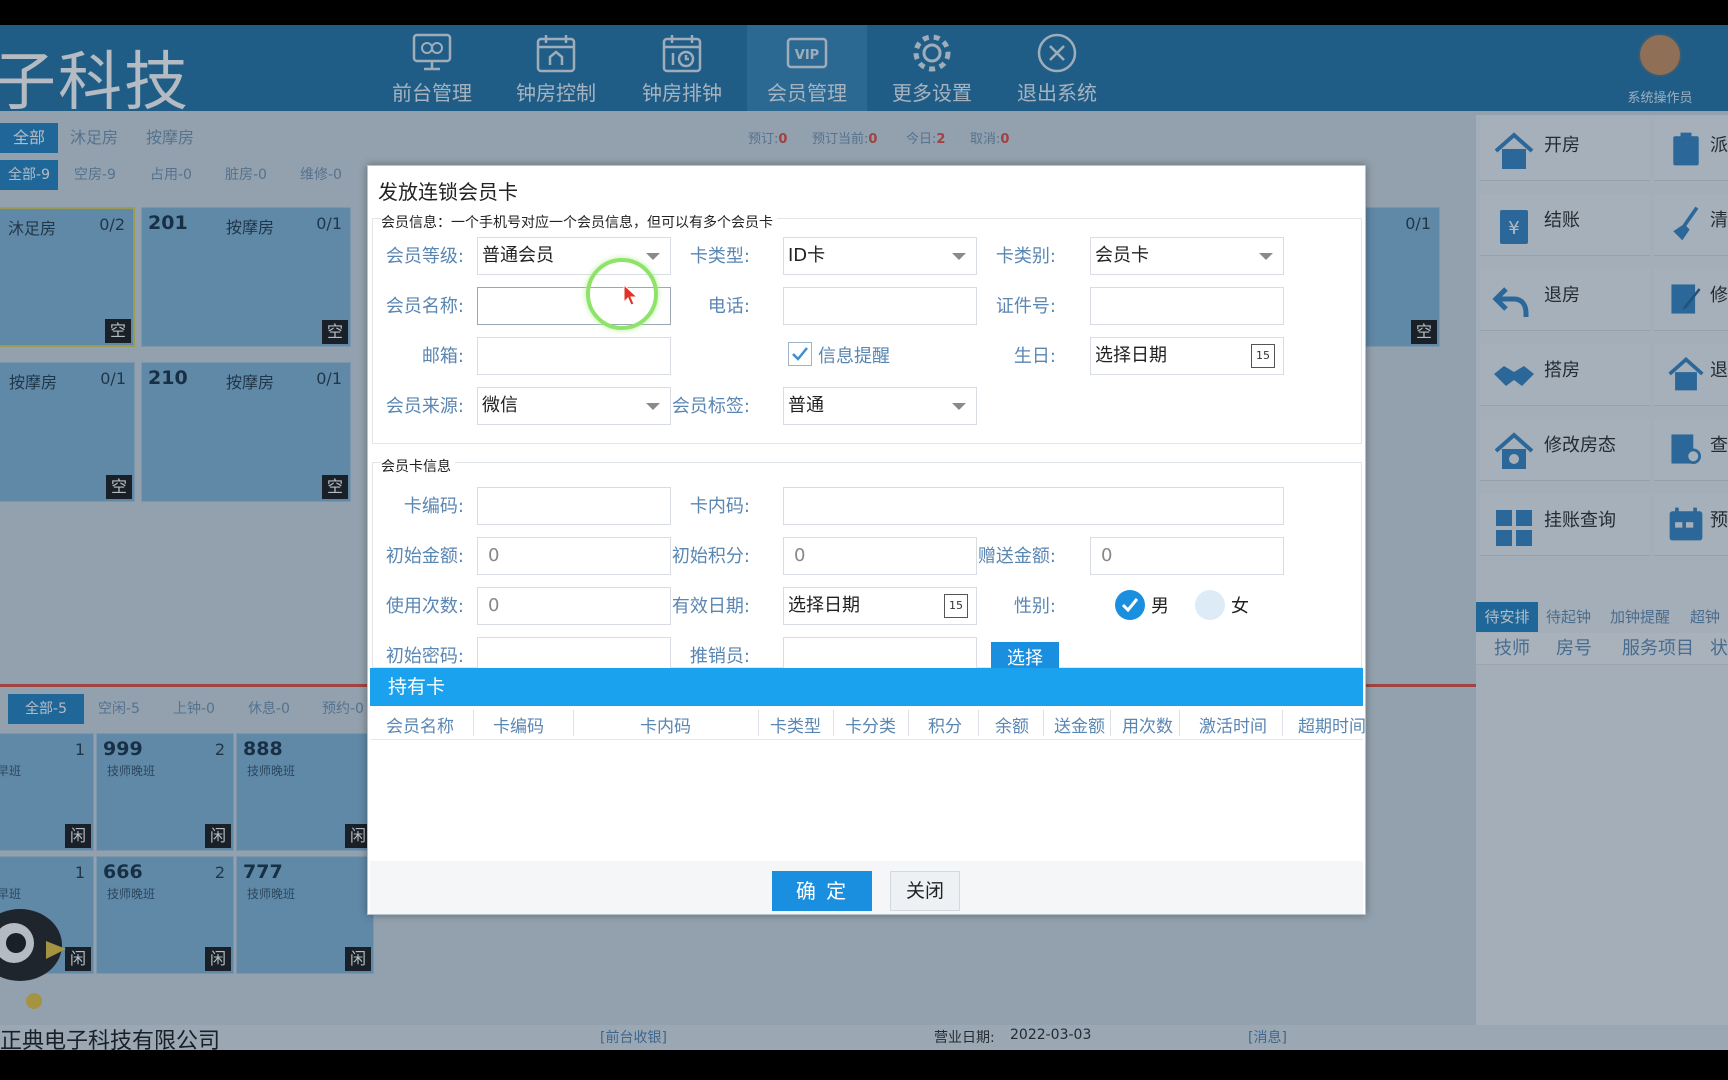 The height and width of the screenshot is (1080, 1728). What do you see at coordinates (945, 727) in the screenshot?
I see `col-points: 积分` at bounding box center [945, 727].